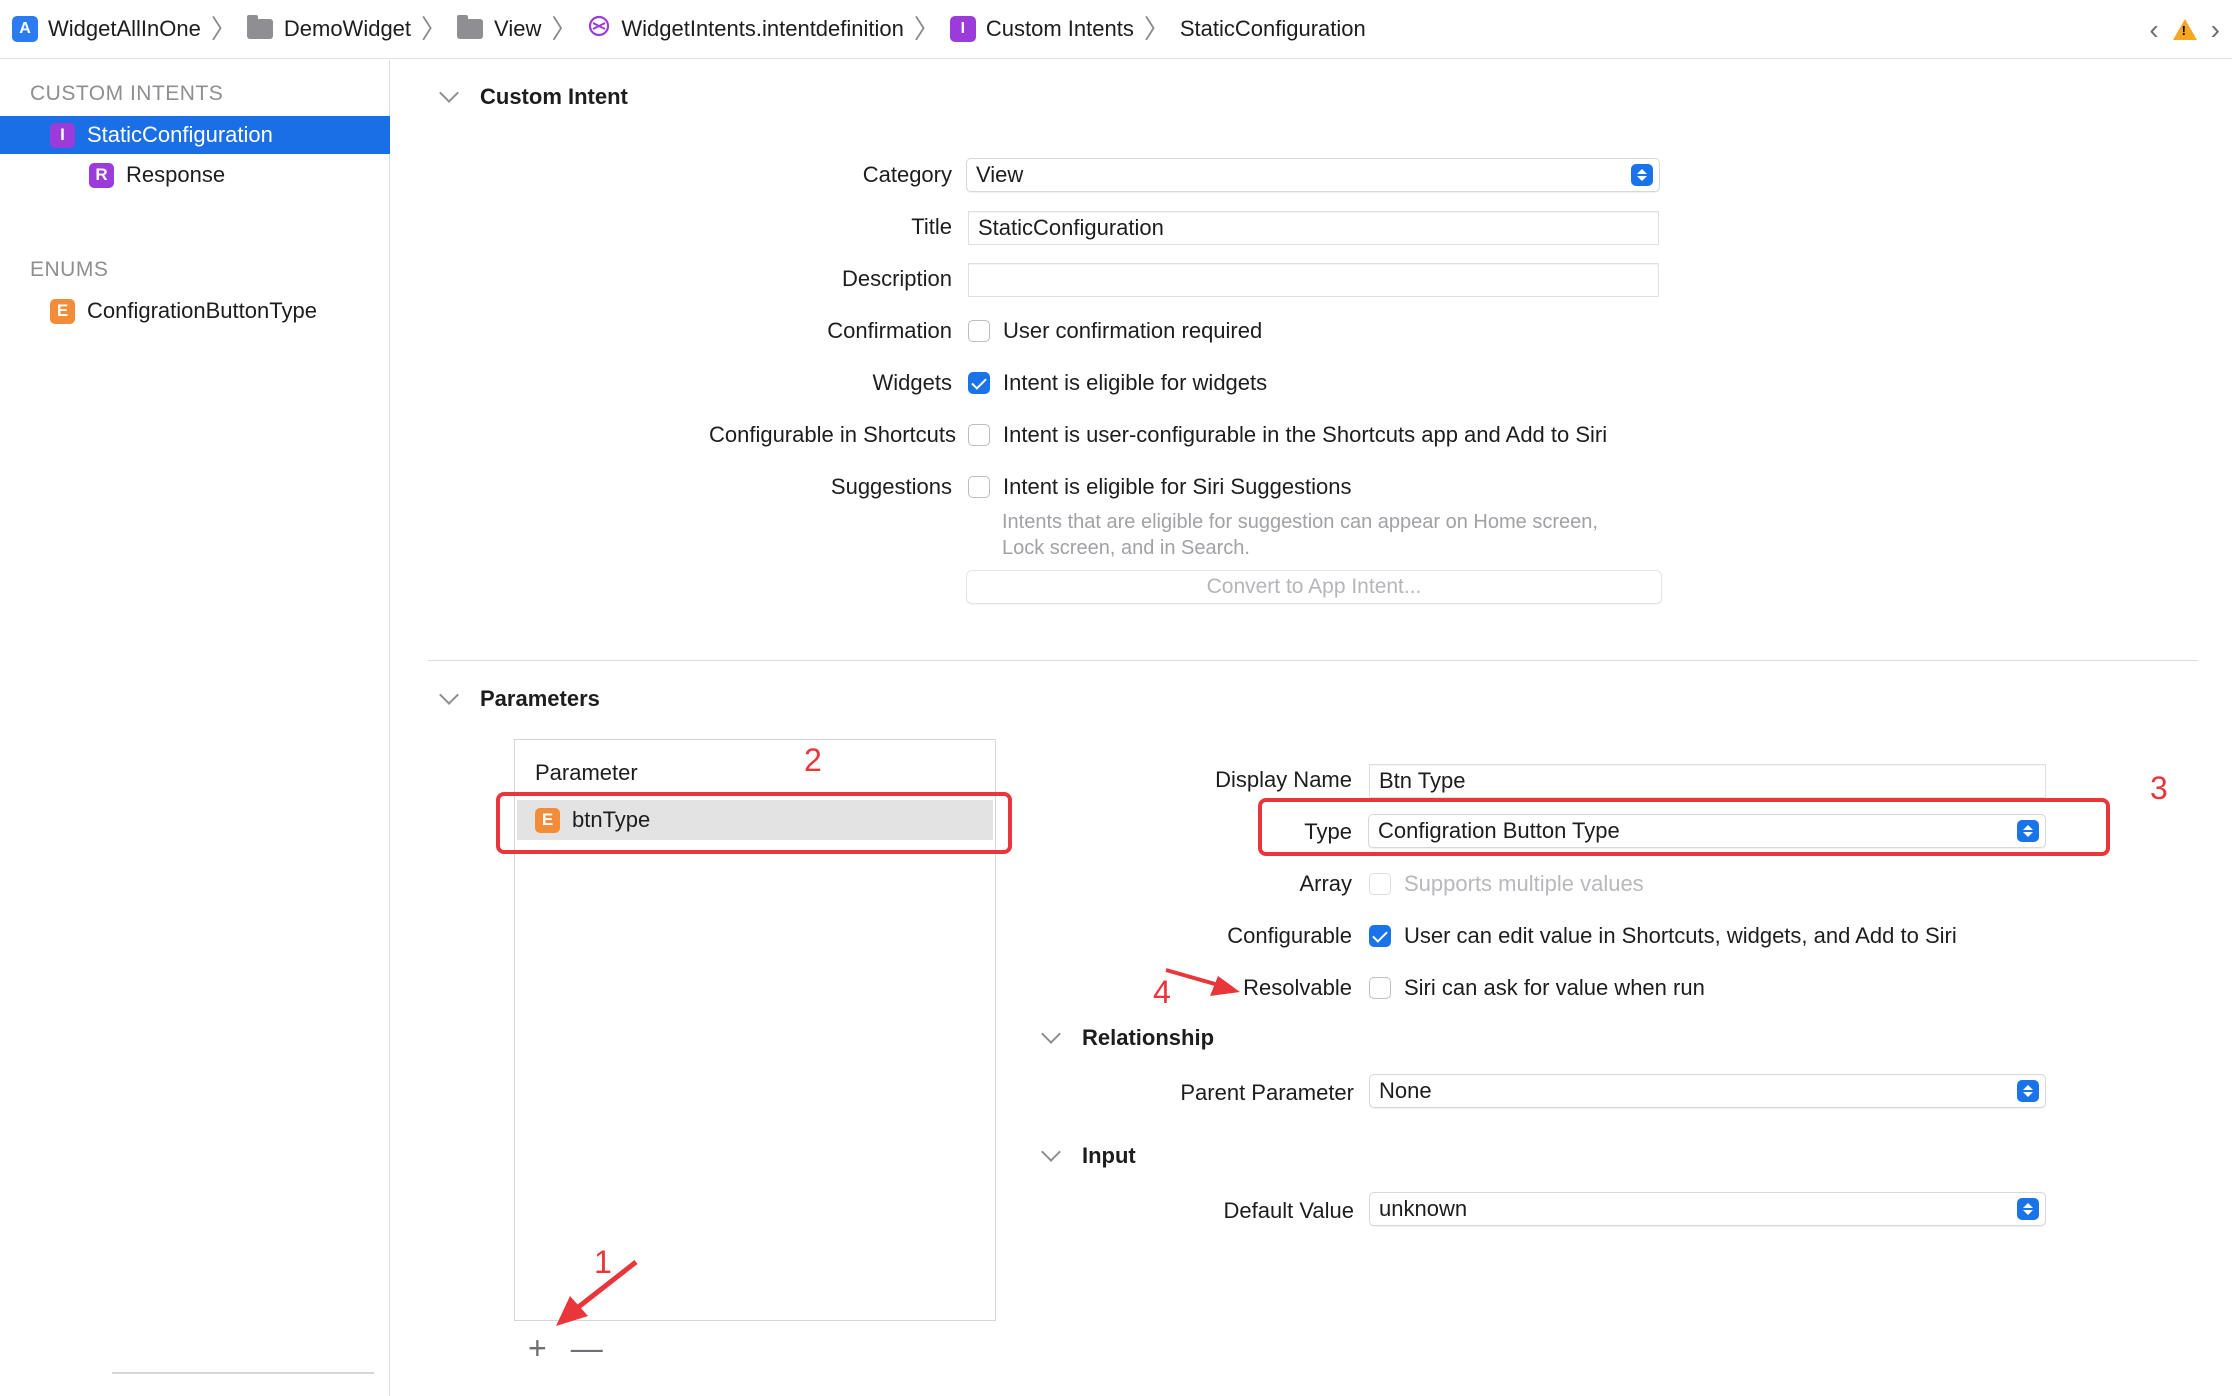 The width and height of the screenshot is (2232, 1396). I want to click on annotation-arrows, so click(898, 1147).